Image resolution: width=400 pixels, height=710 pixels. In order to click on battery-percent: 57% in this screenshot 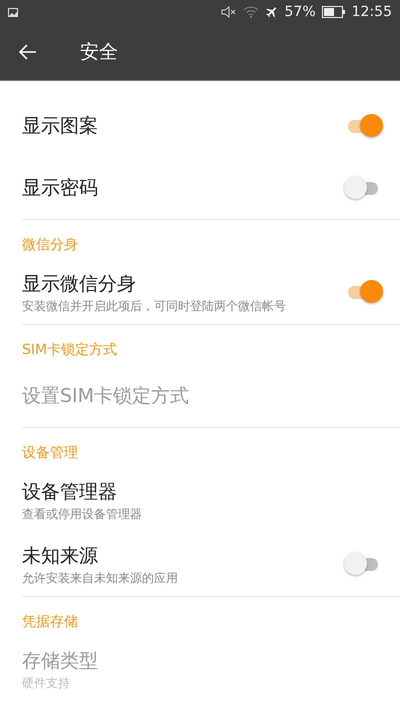, I will do `click(300, 12)`.